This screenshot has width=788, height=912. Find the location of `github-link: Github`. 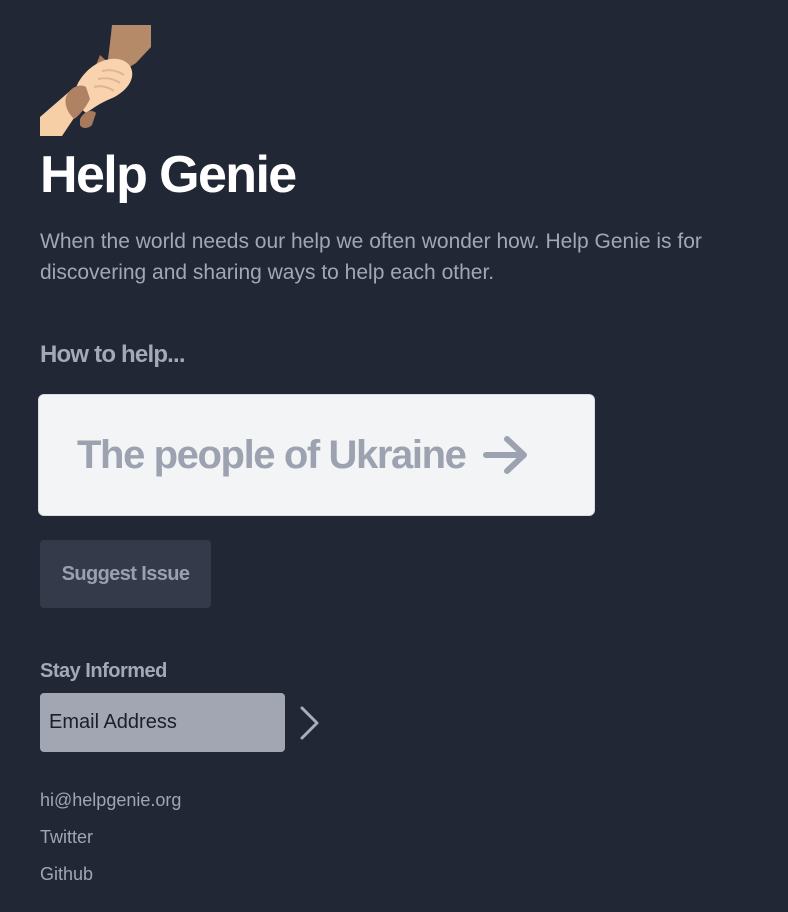

github-link: Github is located at coordinates (66, 874).